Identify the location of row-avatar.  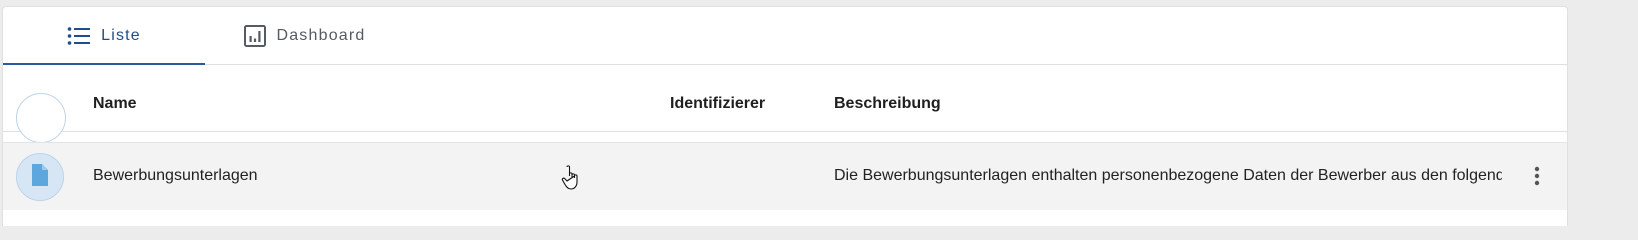
(40, 177).